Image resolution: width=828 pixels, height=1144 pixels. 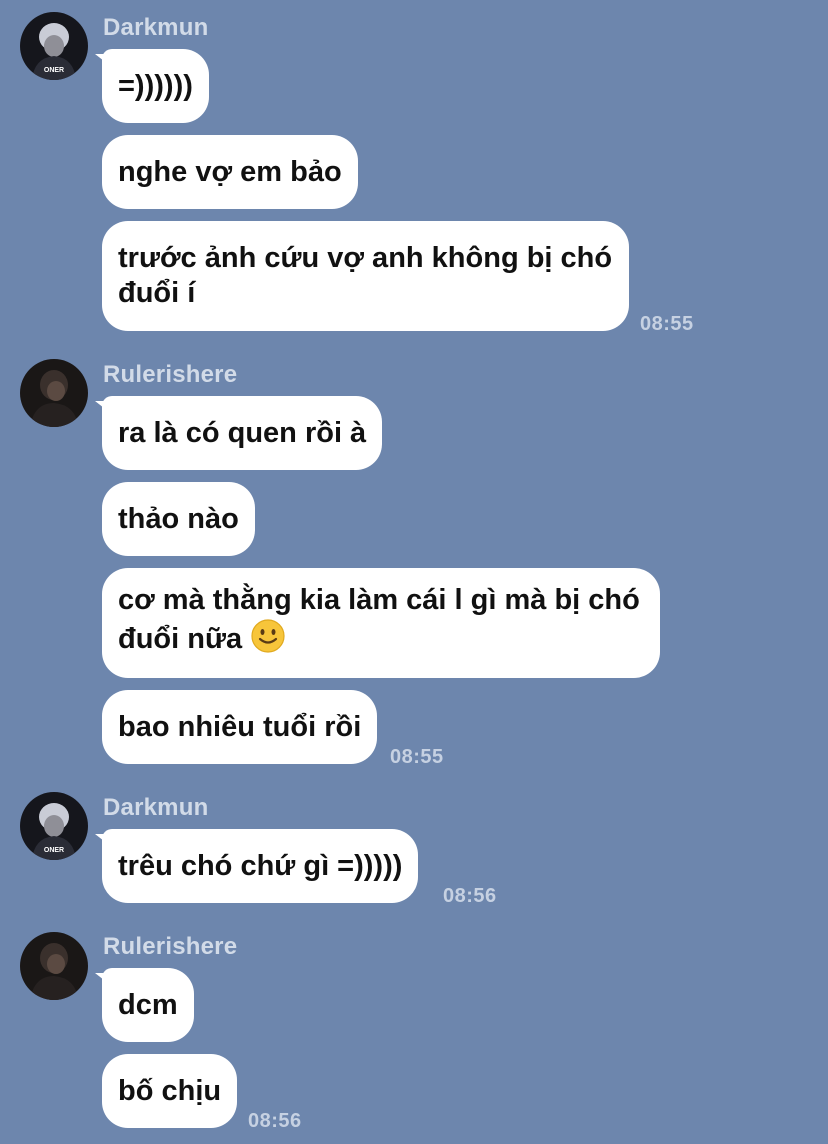 I want to click on message-text: dcm, so click(x=148, y=1004).